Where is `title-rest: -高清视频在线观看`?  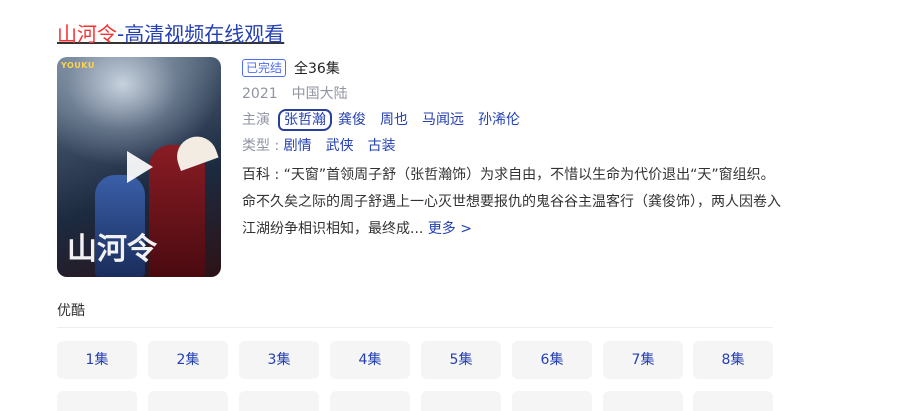
title-rest: -高清视频在线观看 is located at coordinates (200, 34).